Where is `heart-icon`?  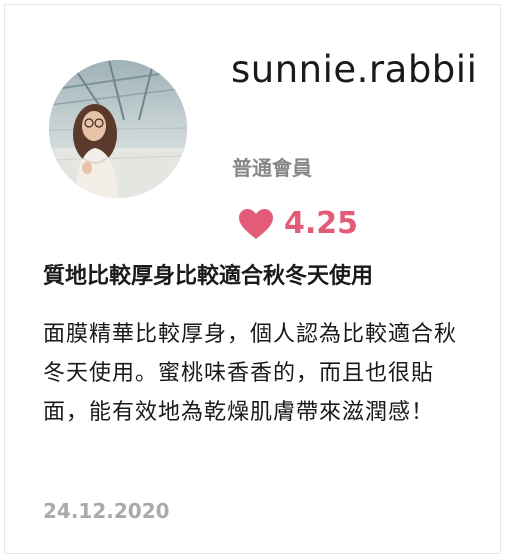
heart-icon is located at coordinates (256, 224).